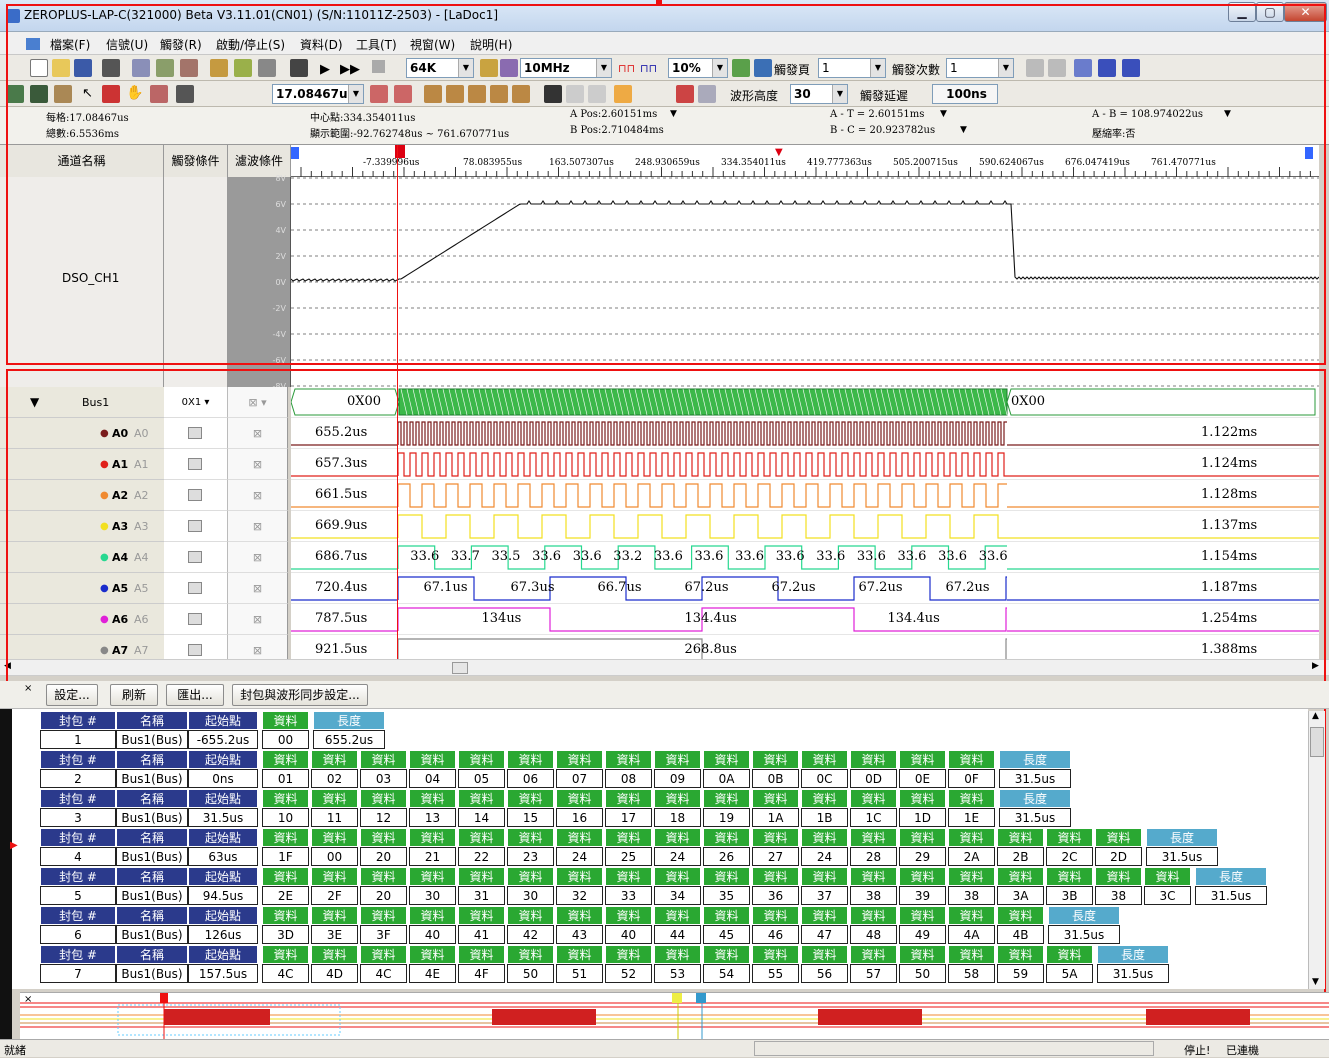 This screenshot has width=1329, height=1058. What do you see at coordinates (134, 695) in the screenshot?
I see `refresh-button: 刷新` at bounding box center [134, 695].